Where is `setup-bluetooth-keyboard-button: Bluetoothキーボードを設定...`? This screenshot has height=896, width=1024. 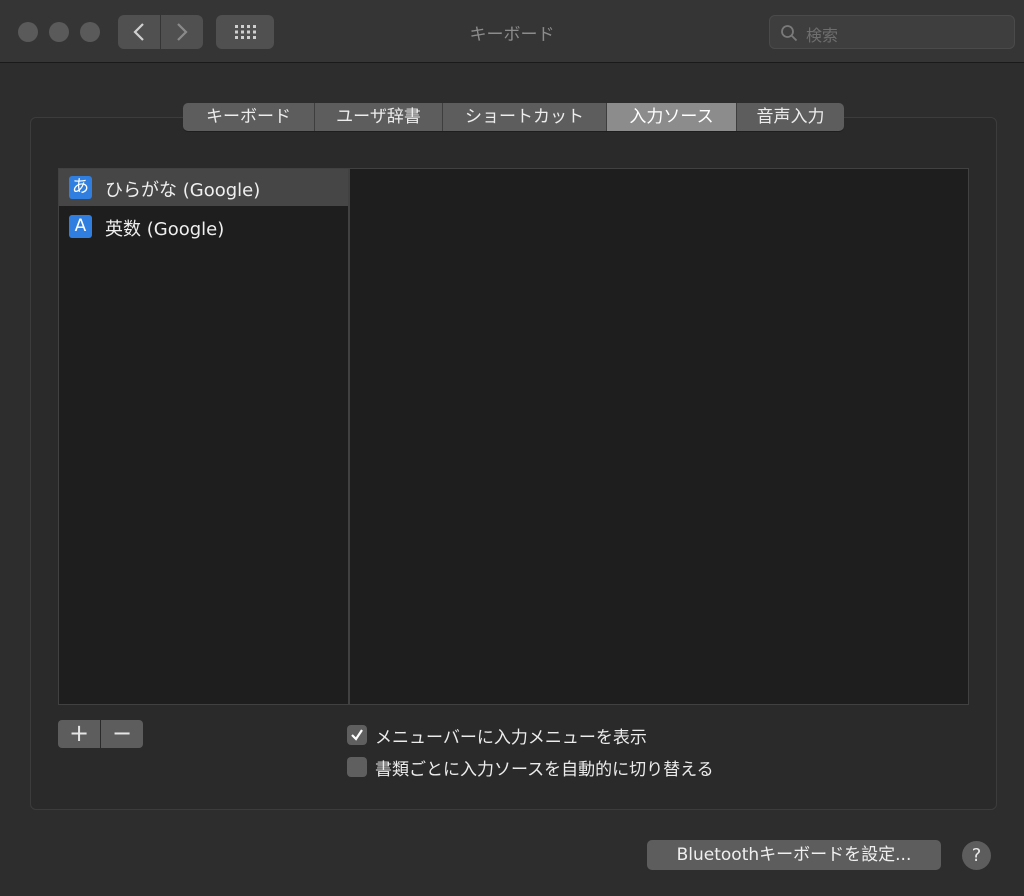
setup-bluetooth-keyboard-button: Bluetoothキーボードを設定... is located at coordinates (794, 855).